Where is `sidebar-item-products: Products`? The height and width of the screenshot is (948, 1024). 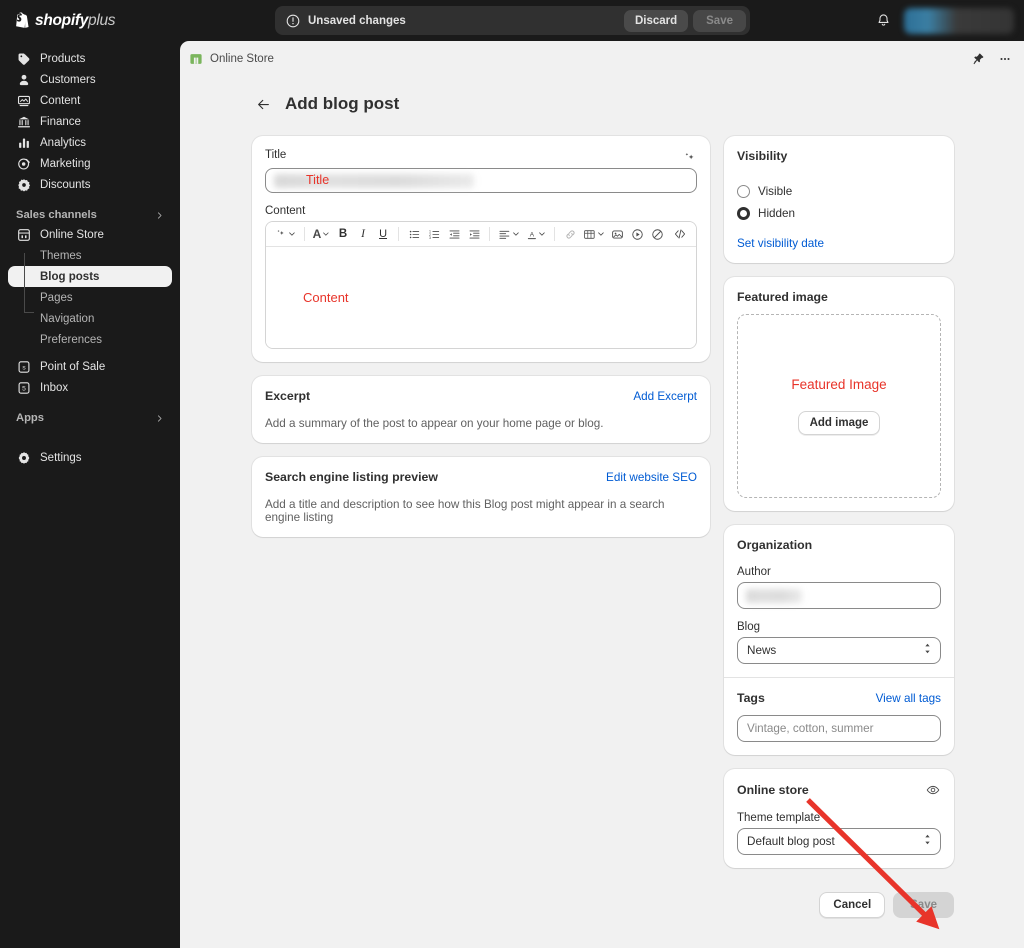 sidebar-item-products: Products is located at coordinates (90, 58).